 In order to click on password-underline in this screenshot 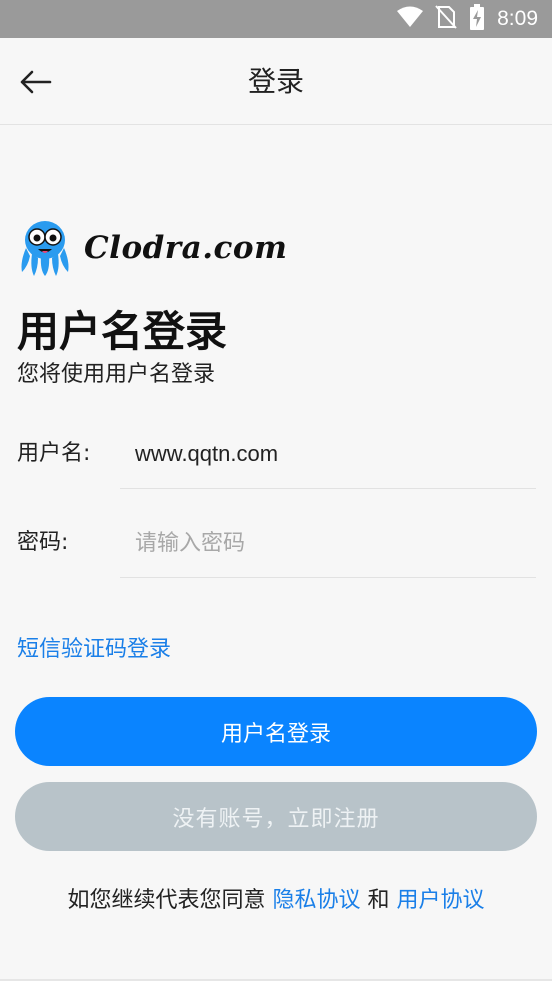, I will do `click(328, 577)`.